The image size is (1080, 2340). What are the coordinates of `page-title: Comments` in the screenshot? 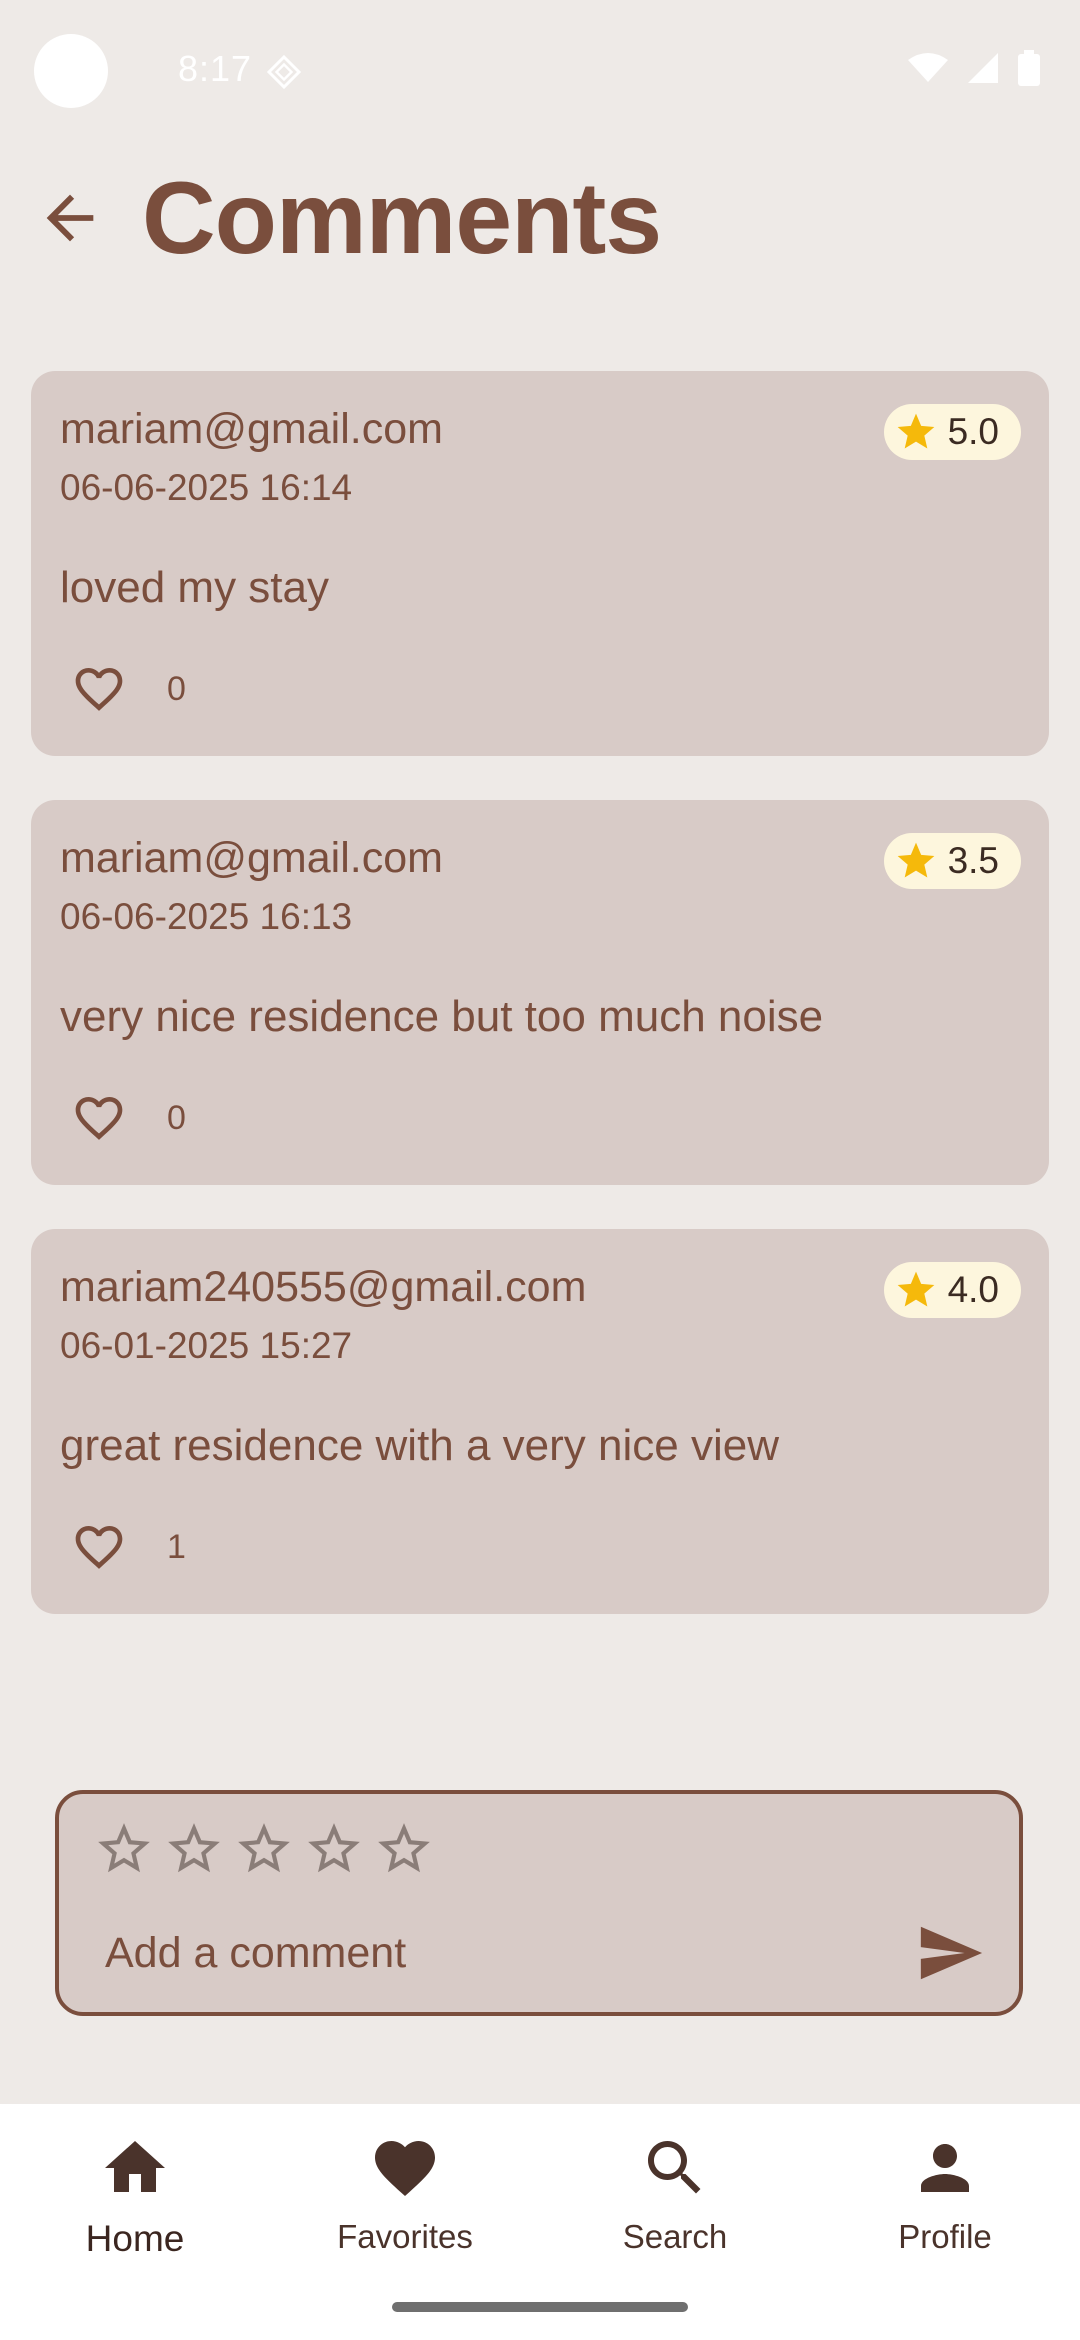 It's located at (402, 218).